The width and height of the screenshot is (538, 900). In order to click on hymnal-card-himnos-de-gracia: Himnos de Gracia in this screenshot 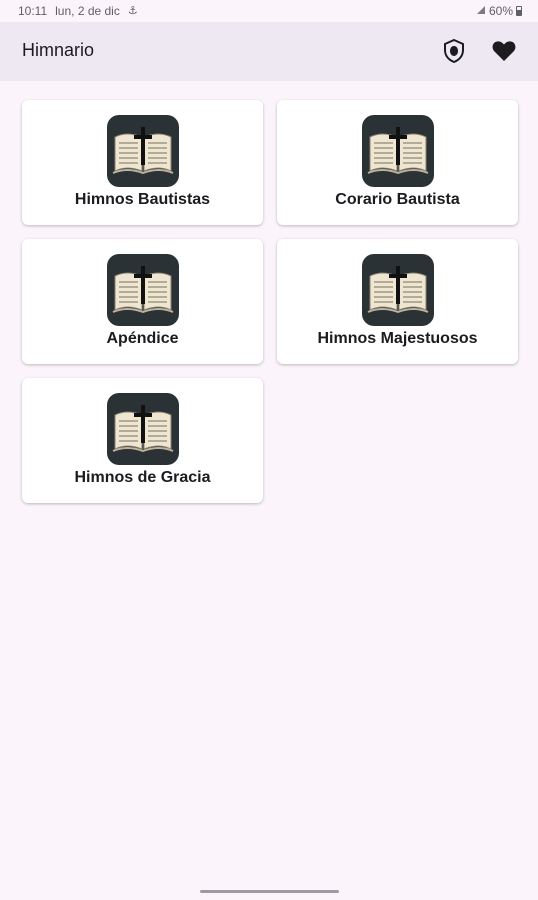, I will do `click(142, 440)`.